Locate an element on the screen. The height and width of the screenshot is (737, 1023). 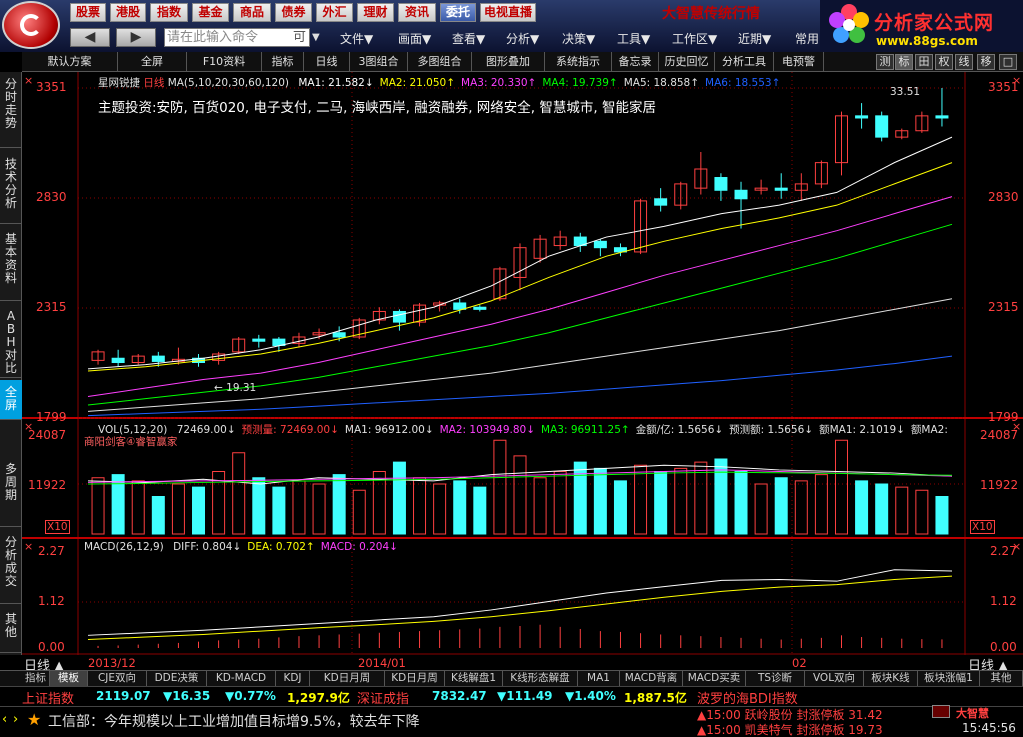
top-menu-2: 港股 is located at coordinates (128, 12).